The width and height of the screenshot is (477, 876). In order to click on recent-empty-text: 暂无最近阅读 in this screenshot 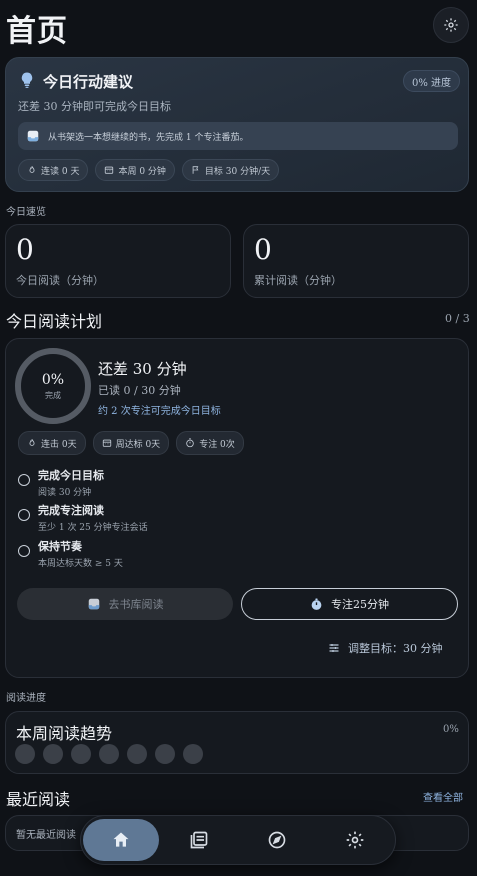, I will do `click(46, 835)`.